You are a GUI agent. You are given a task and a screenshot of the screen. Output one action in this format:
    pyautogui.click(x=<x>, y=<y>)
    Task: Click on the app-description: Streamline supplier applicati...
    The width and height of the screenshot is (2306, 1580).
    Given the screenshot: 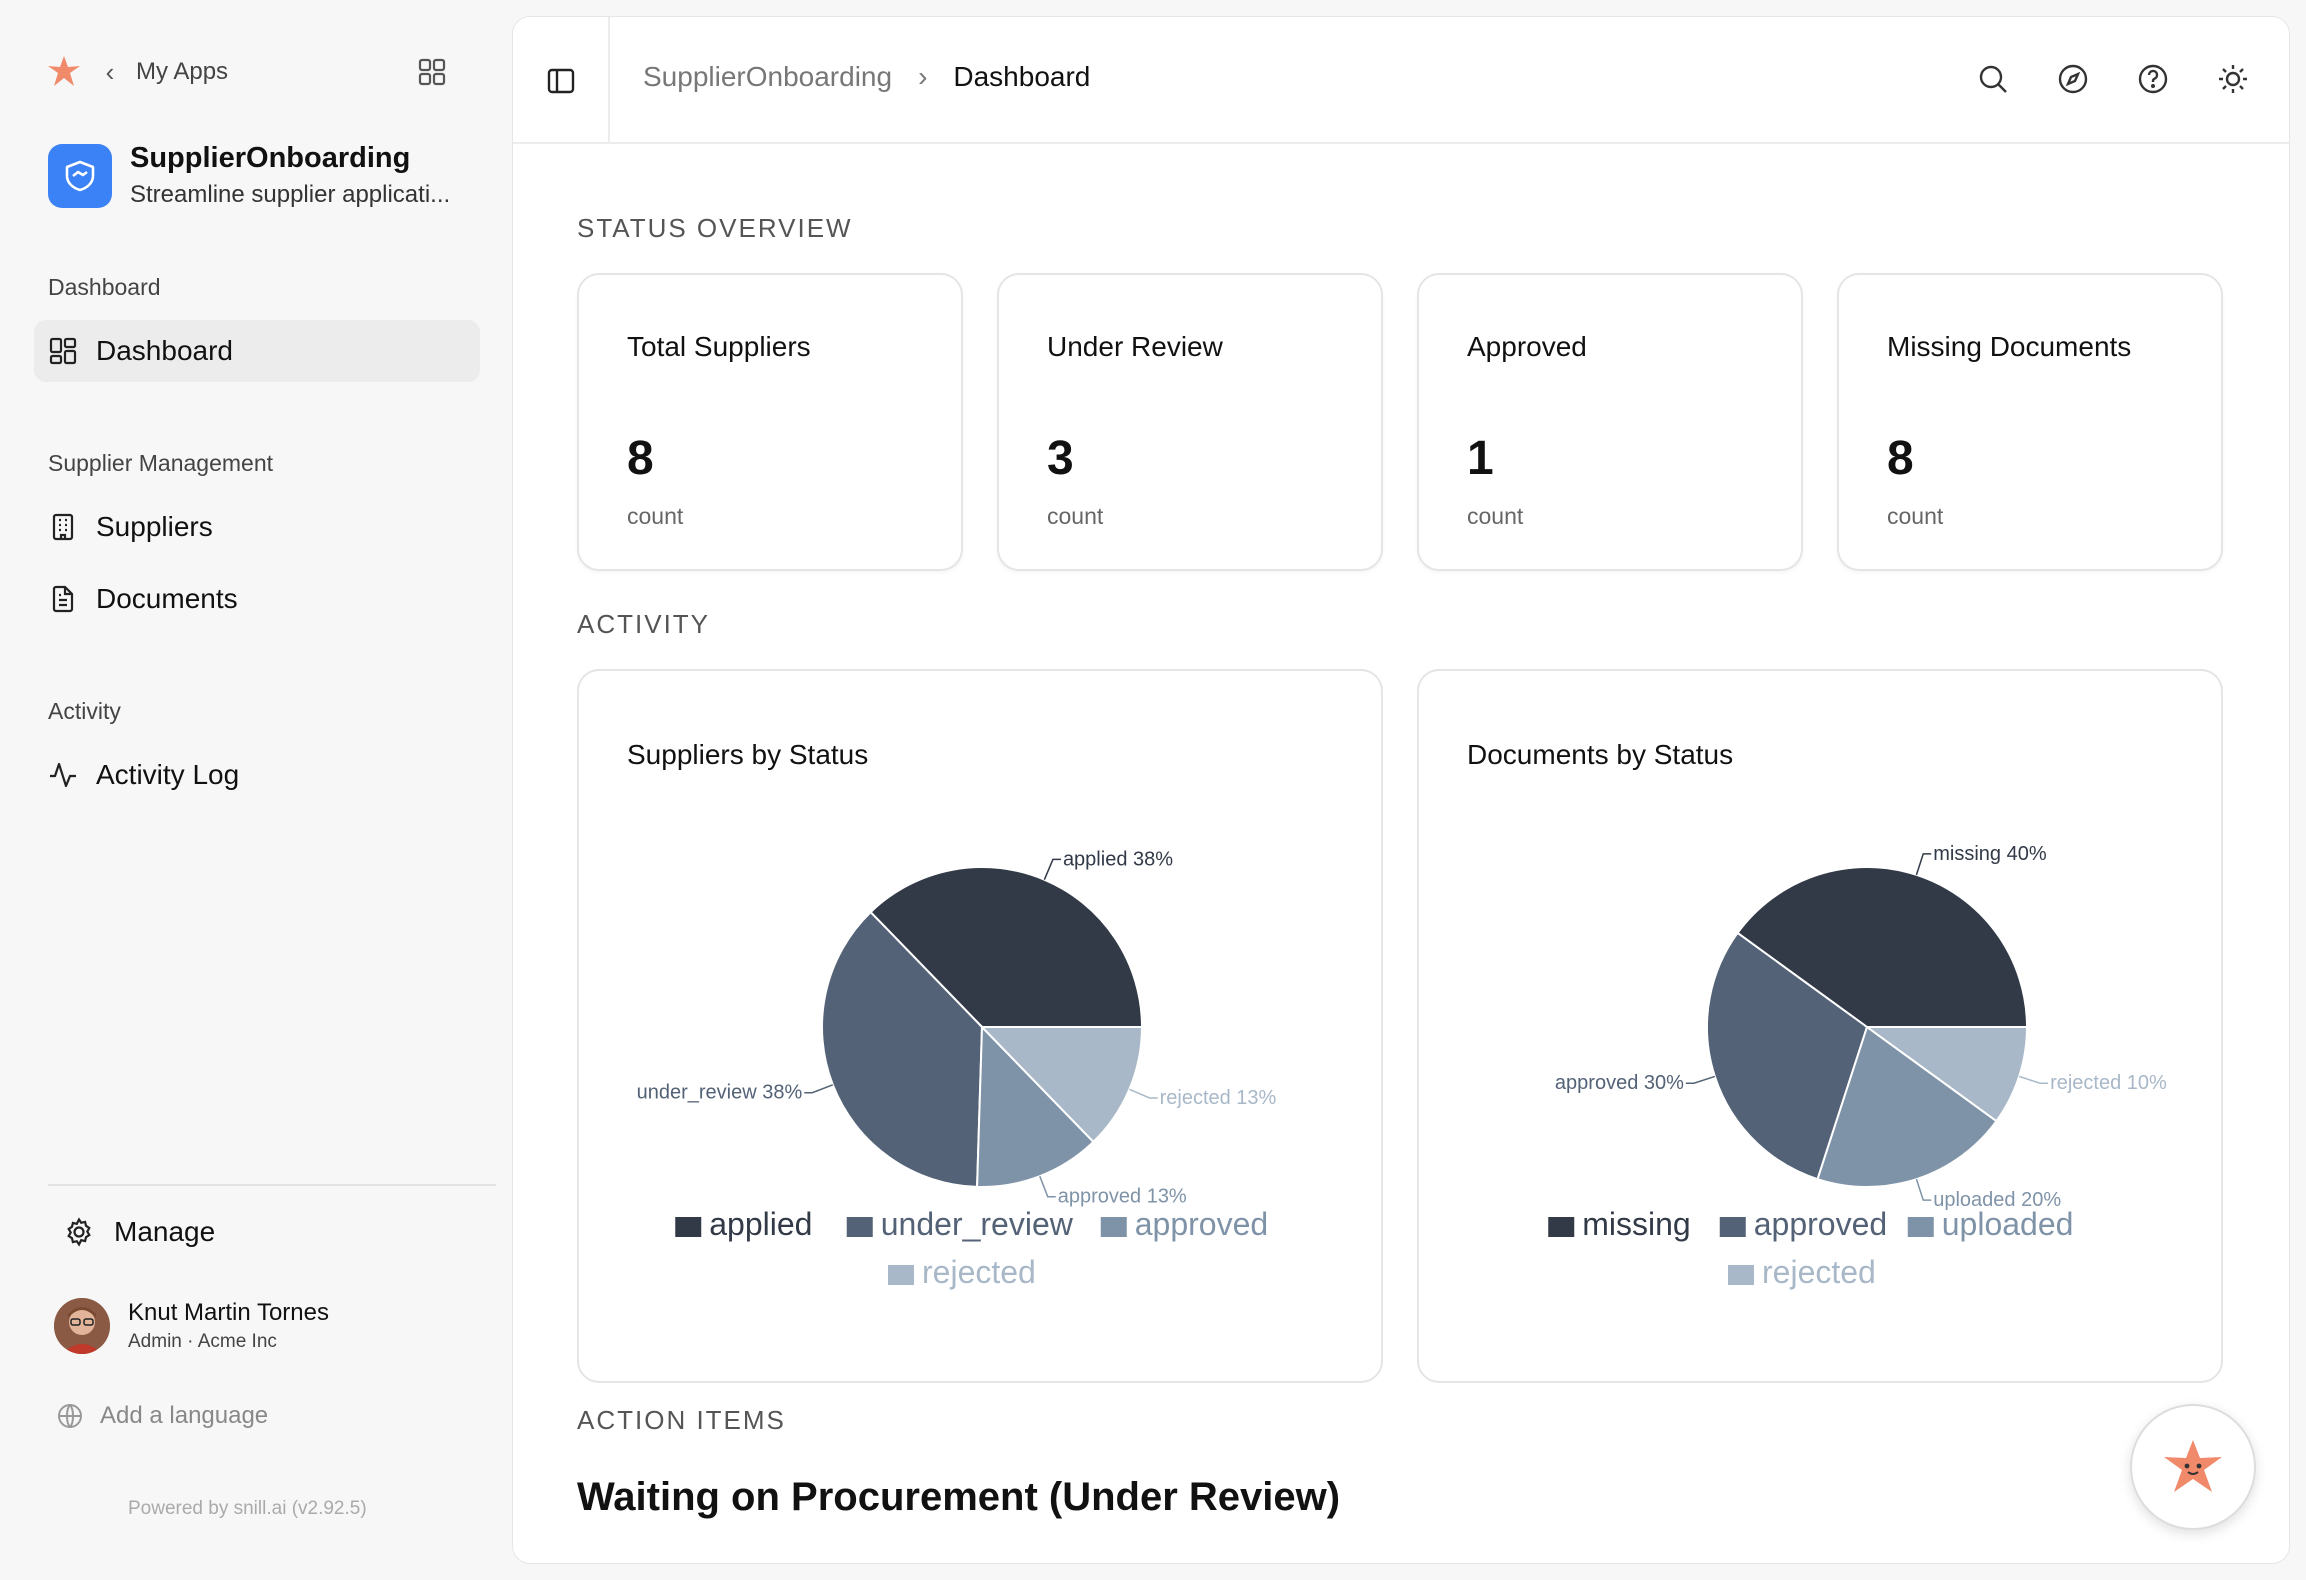 What is the action you would take?
    pyautogui.click(x=290, y=194)
    